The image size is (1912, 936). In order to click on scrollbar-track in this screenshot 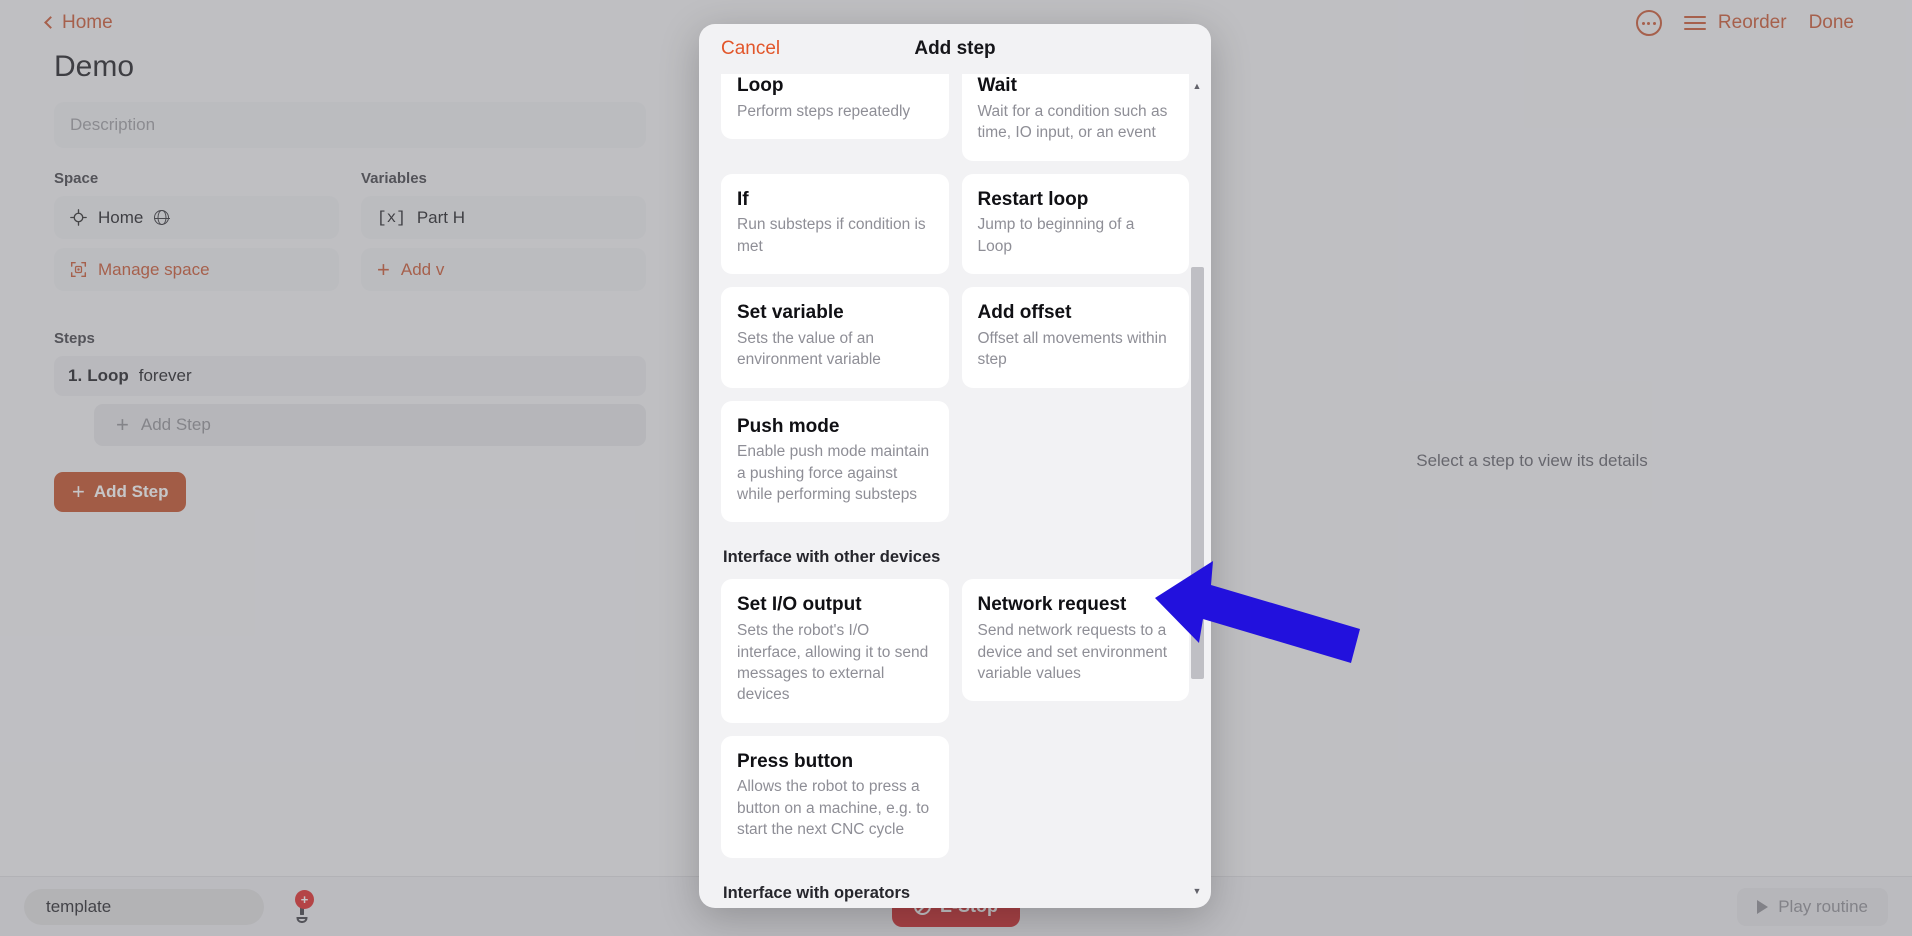, I will do `click(1197, 489)`.